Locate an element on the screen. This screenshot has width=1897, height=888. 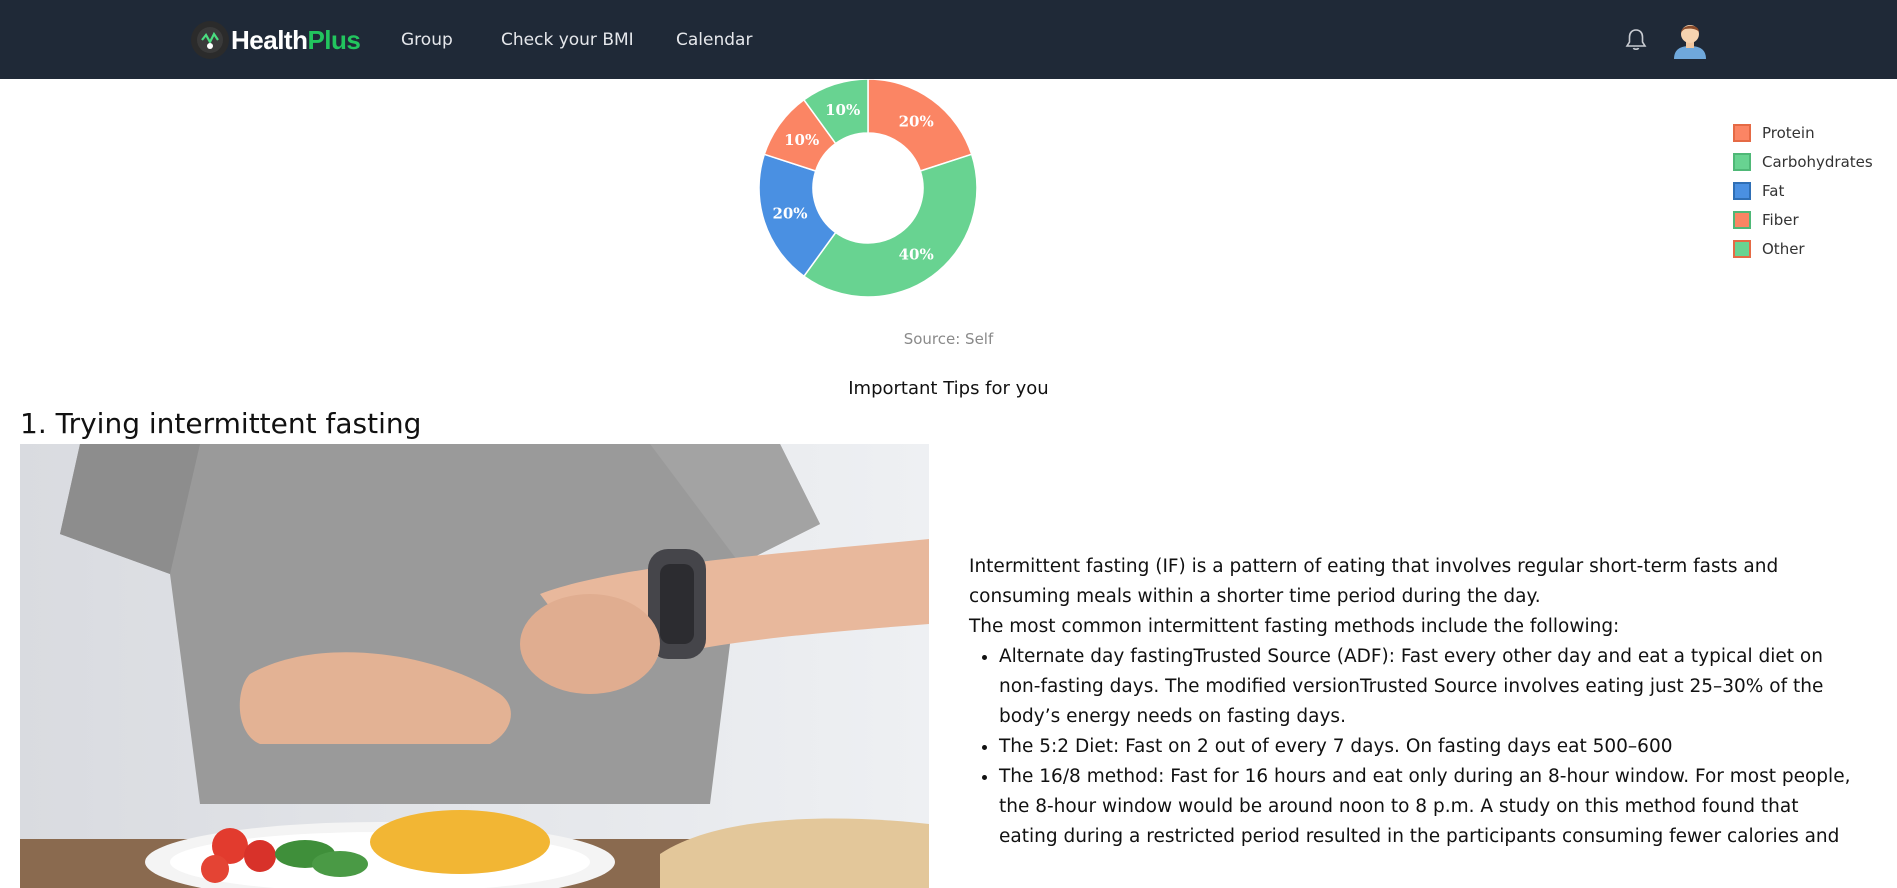
top-navbar: Health Plus Group Check your BMI Calendar is located at coordinates (948, 39).